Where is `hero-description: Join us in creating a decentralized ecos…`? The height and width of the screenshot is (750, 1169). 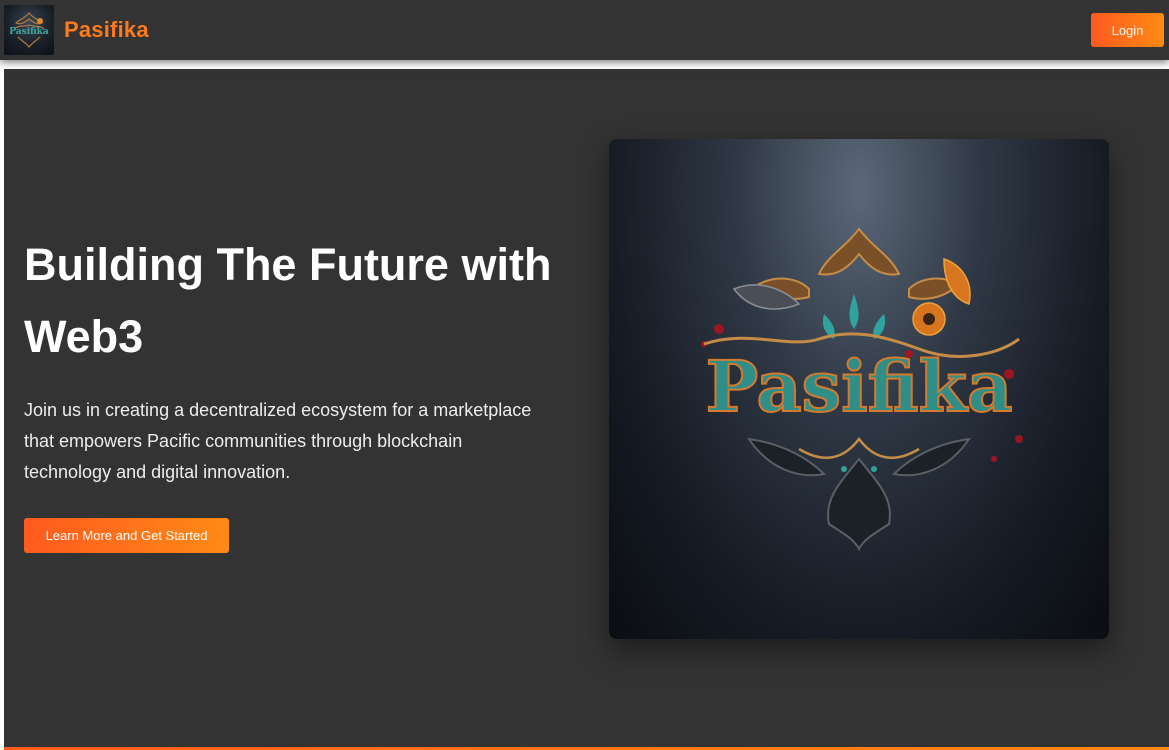 hero-description: Join us in creating a decentralized ecos… is located at coordinates (278, 441).